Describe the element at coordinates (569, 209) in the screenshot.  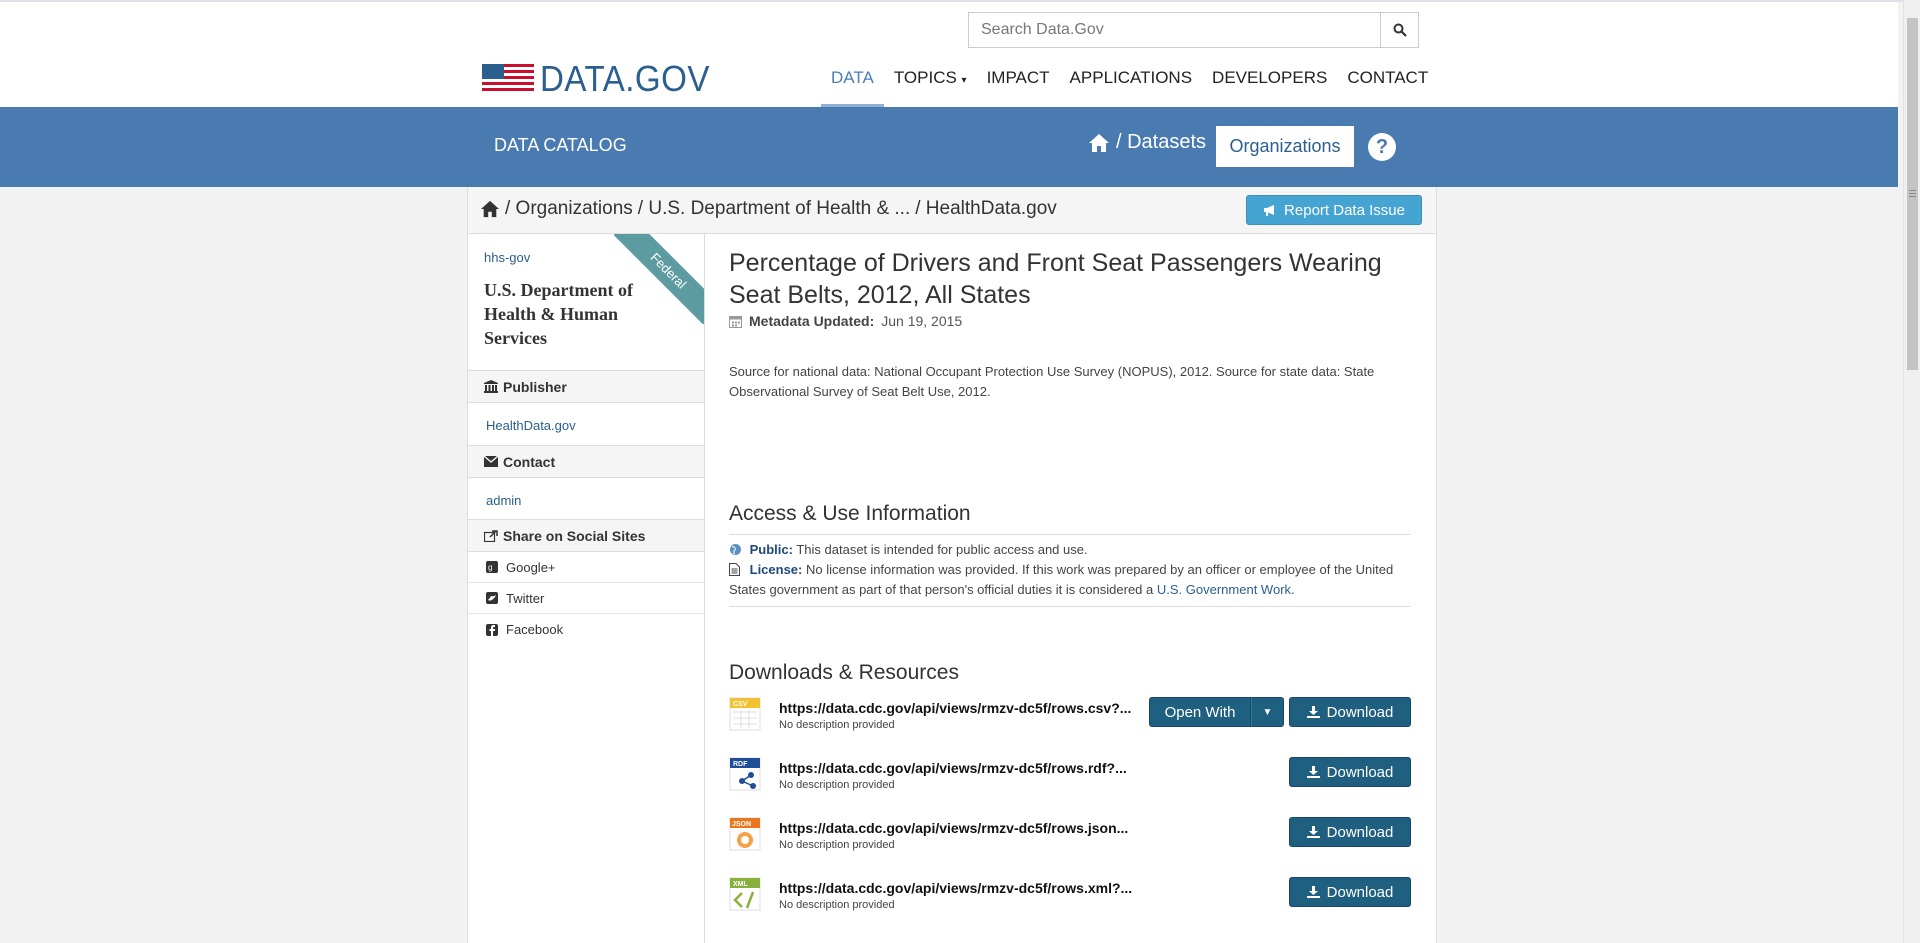
I see `breadcrumb-organizations: / Organizations` at that location.